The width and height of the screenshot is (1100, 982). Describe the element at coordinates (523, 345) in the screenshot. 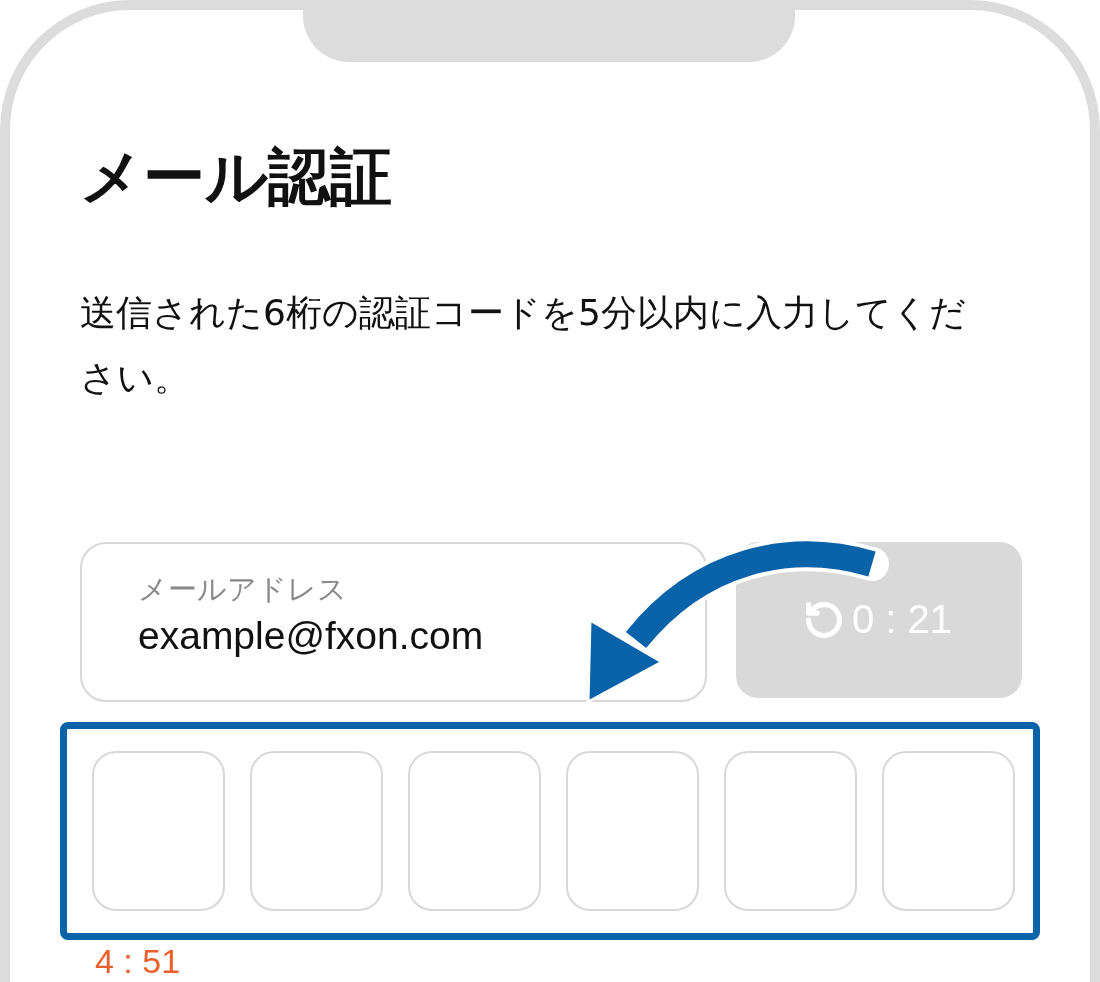

I see `instruction-text: 送信された6桁の認証コードを5分以内に入力してください。` at that location.